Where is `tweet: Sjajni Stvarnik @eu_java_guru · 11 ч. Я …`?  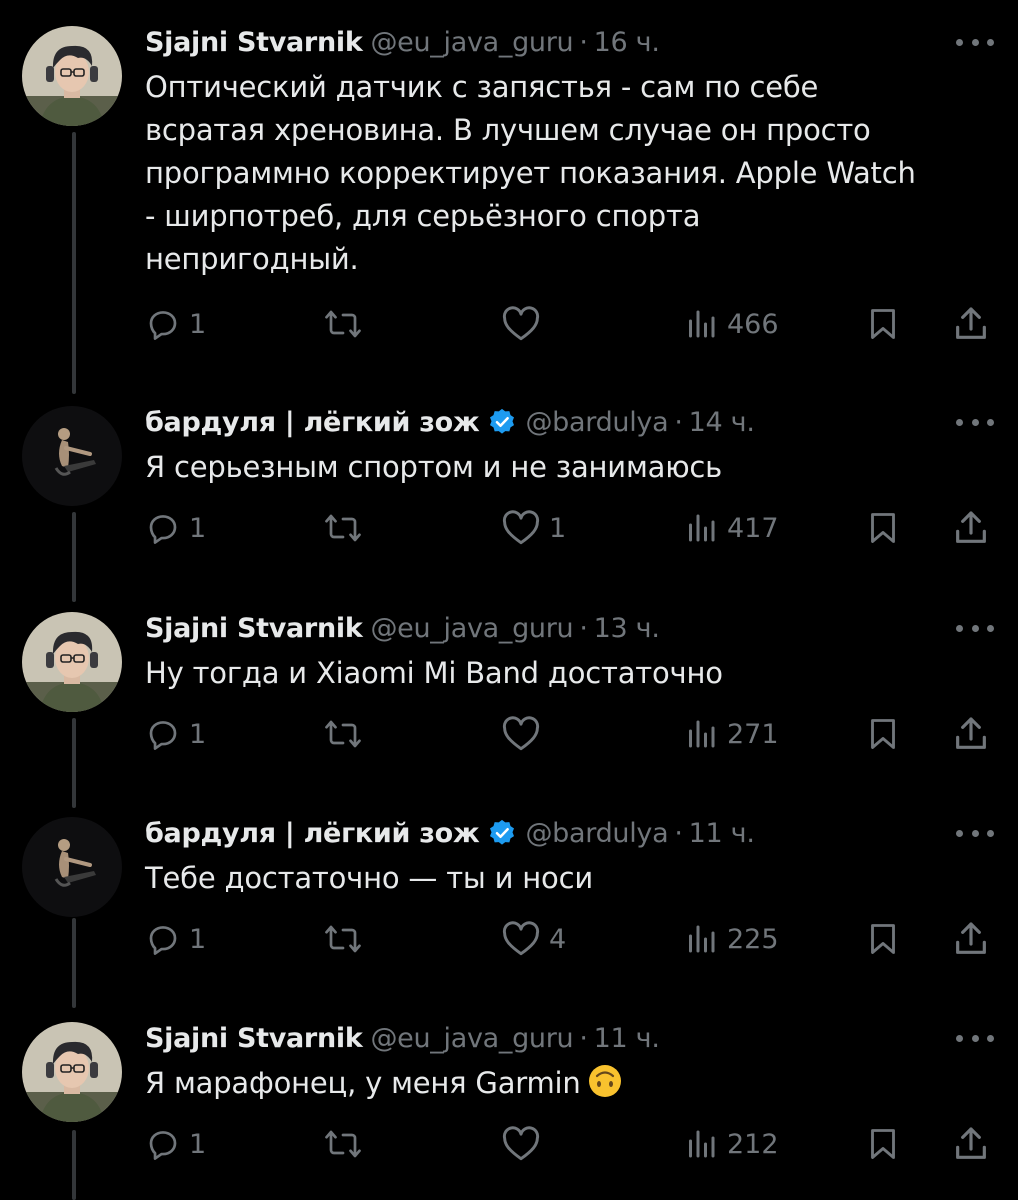
tweet: Sjajni Stvarnik @eu_java_guru · 11 ч. Я … is located at coordinates (509, 1103).